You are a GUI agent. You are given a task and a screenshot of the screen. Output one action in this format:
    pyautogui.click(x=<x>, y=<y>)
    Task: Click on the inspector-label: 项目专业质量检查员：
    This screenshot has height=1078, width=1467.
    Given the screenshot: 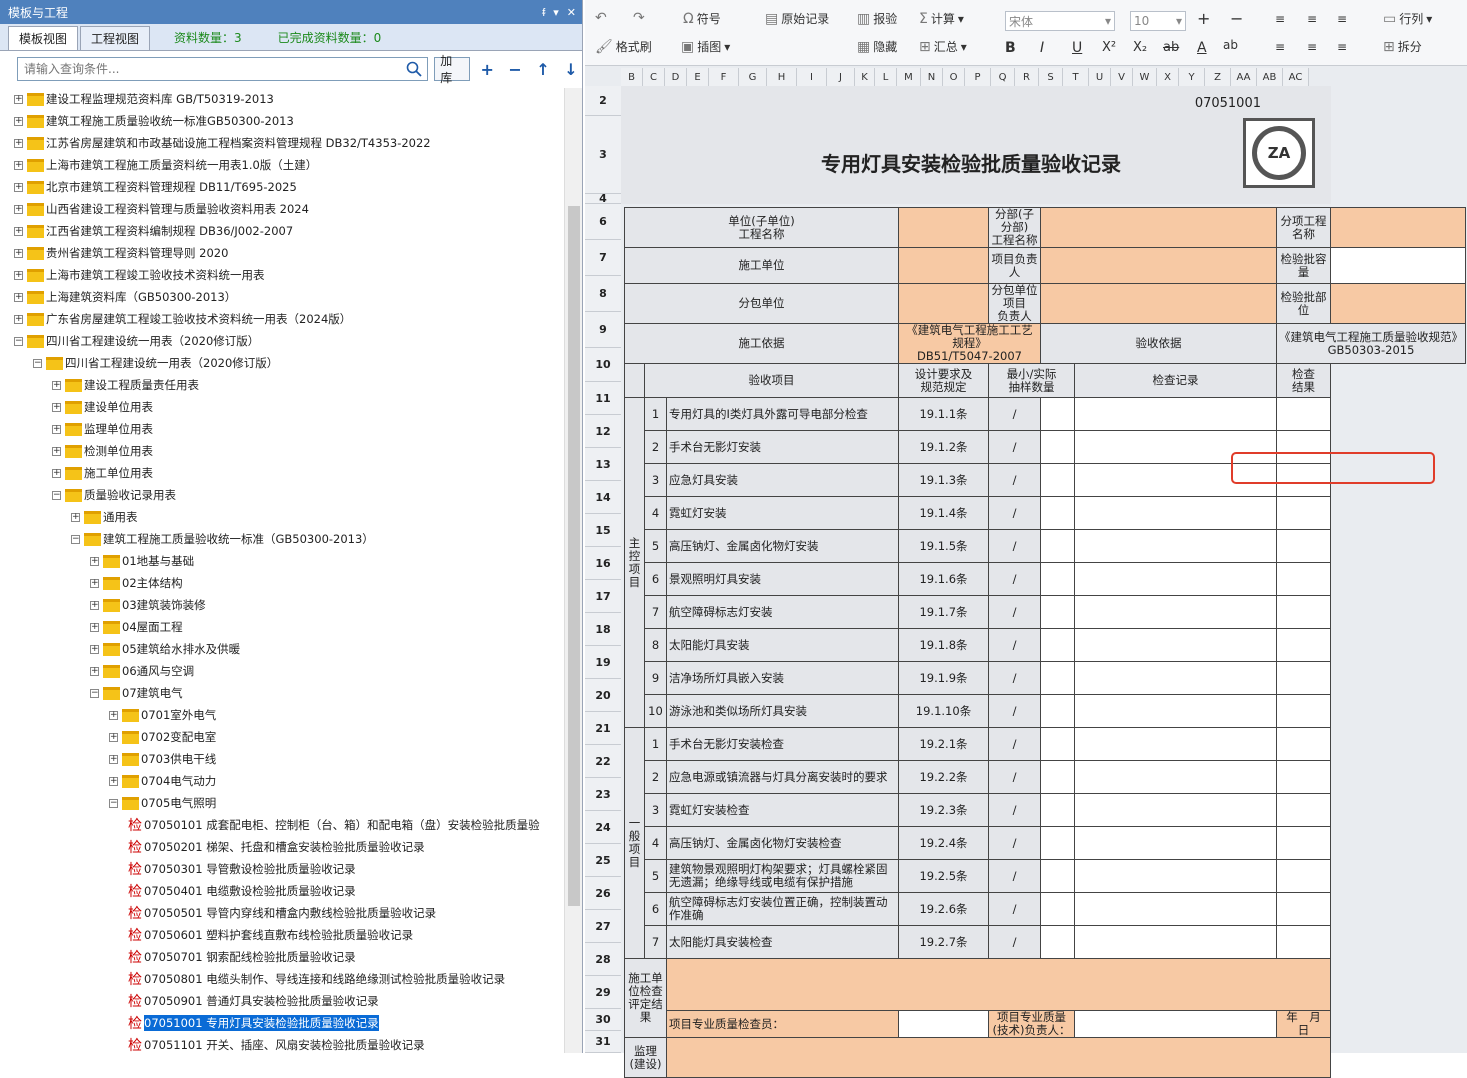 What is the action you would take?
    pyautogui.click(x=782, y=1024)
    